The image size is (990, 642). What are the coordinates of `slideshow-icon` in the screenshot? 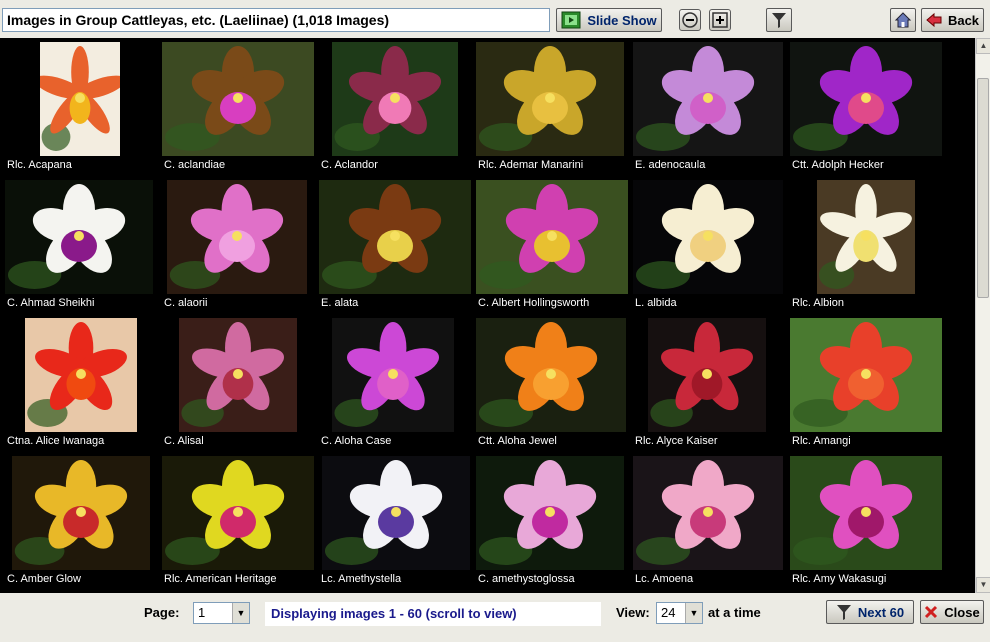 It's located at (571, 20).